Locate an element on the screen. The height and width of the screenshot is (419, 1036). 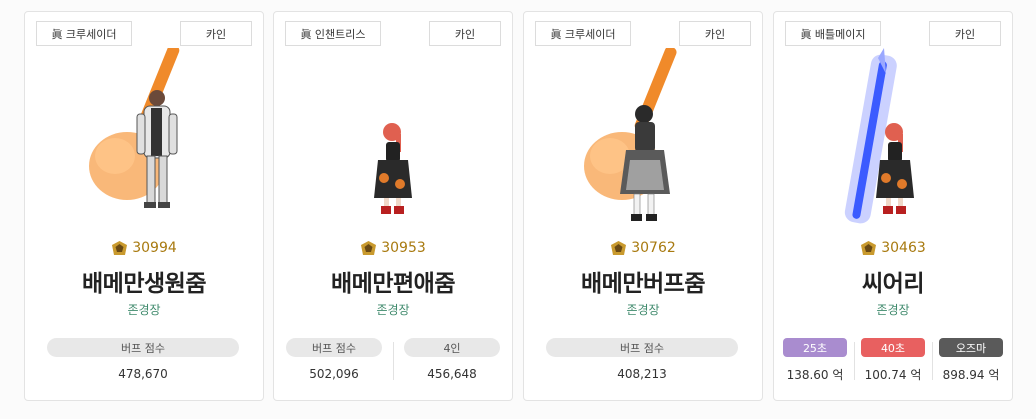
party-buff-value: 456,648 is located at coordinates (452, 374).